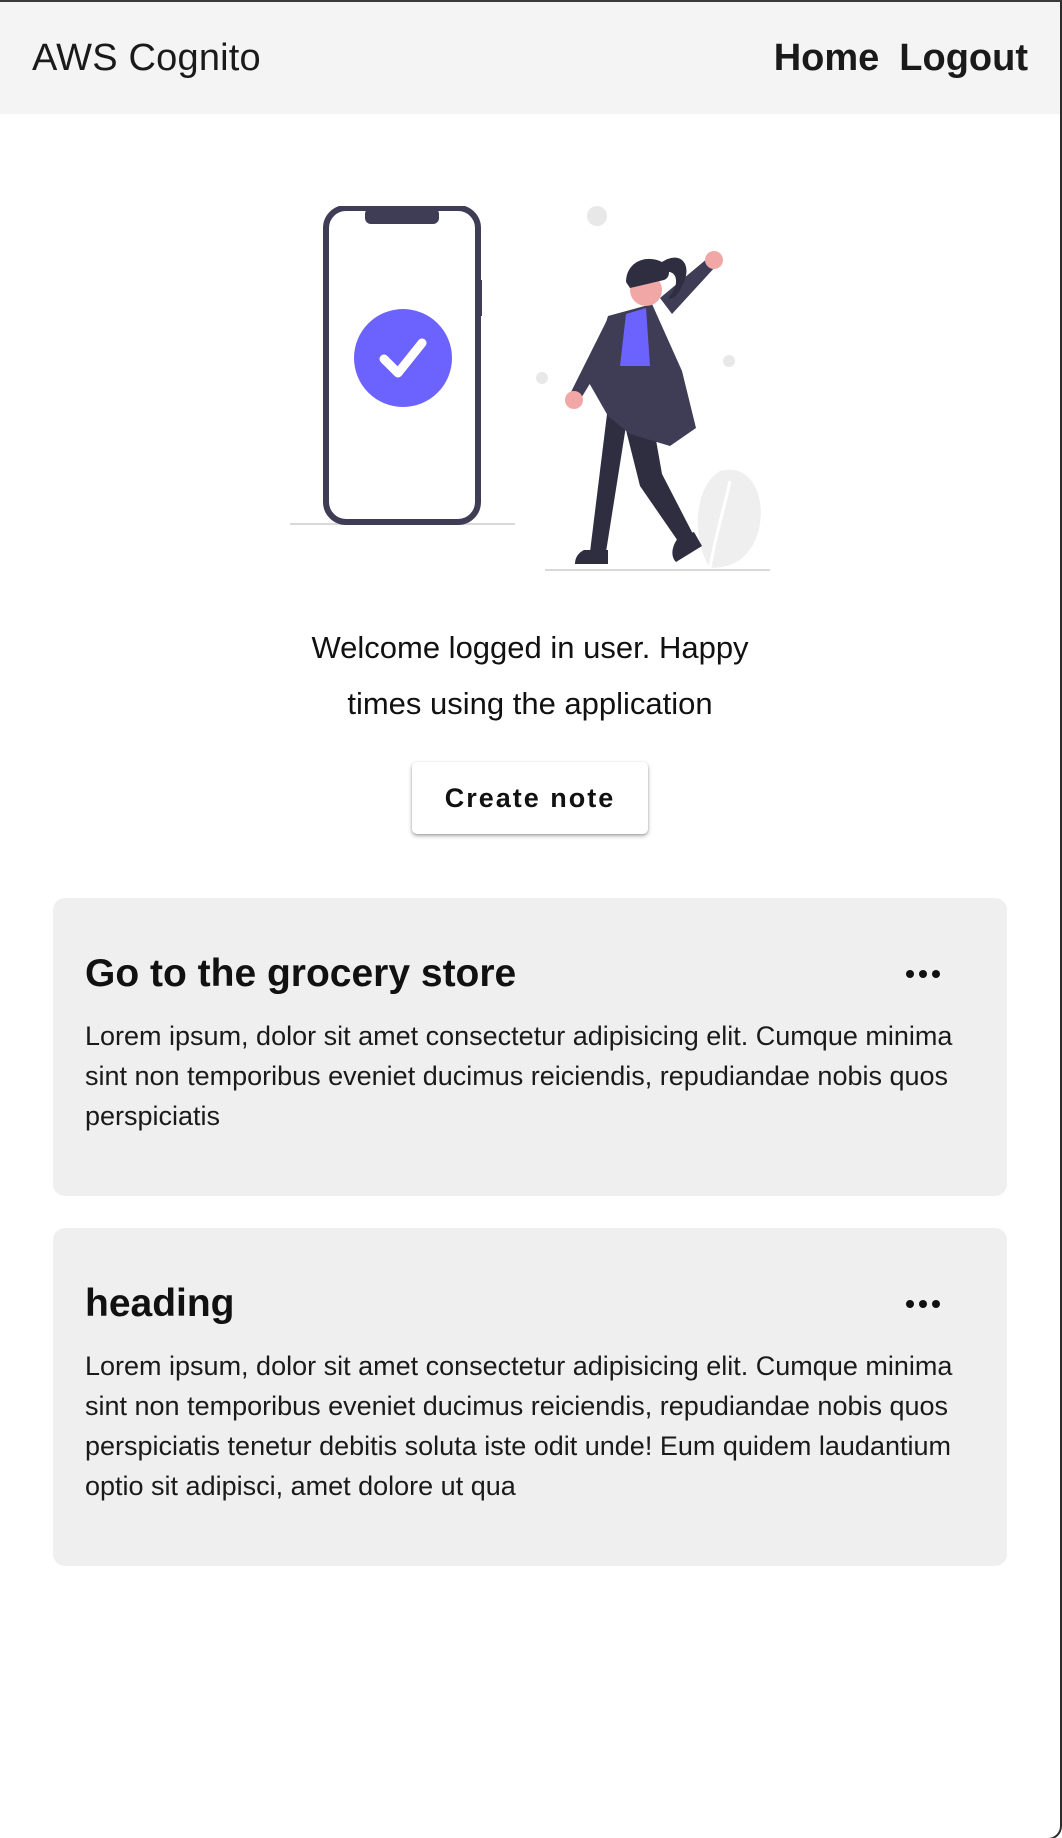  Describe the element at coordinates (827, 58) in the screenshot. I see `nav-home-link: Home` at that location.